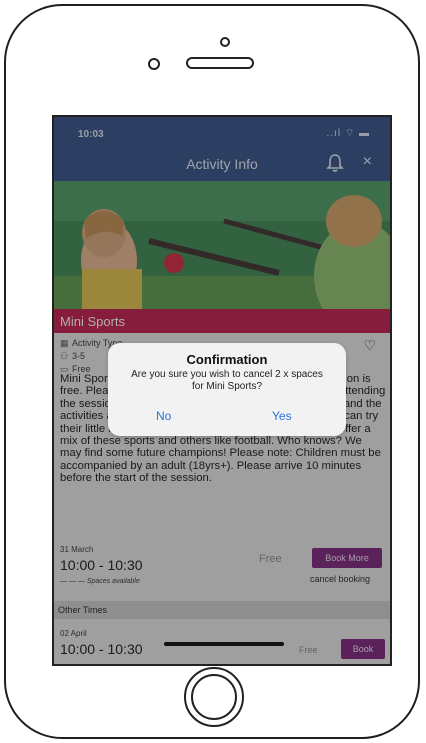  I want to click on other-time-time: 10:00 - 10:30, so click(101, 649).